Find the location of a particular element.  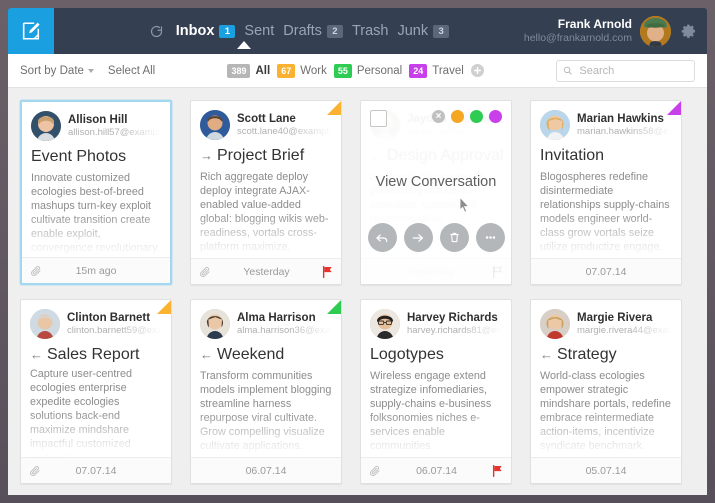

message-subject-row: Invitation is located at coordinates (606, 152).